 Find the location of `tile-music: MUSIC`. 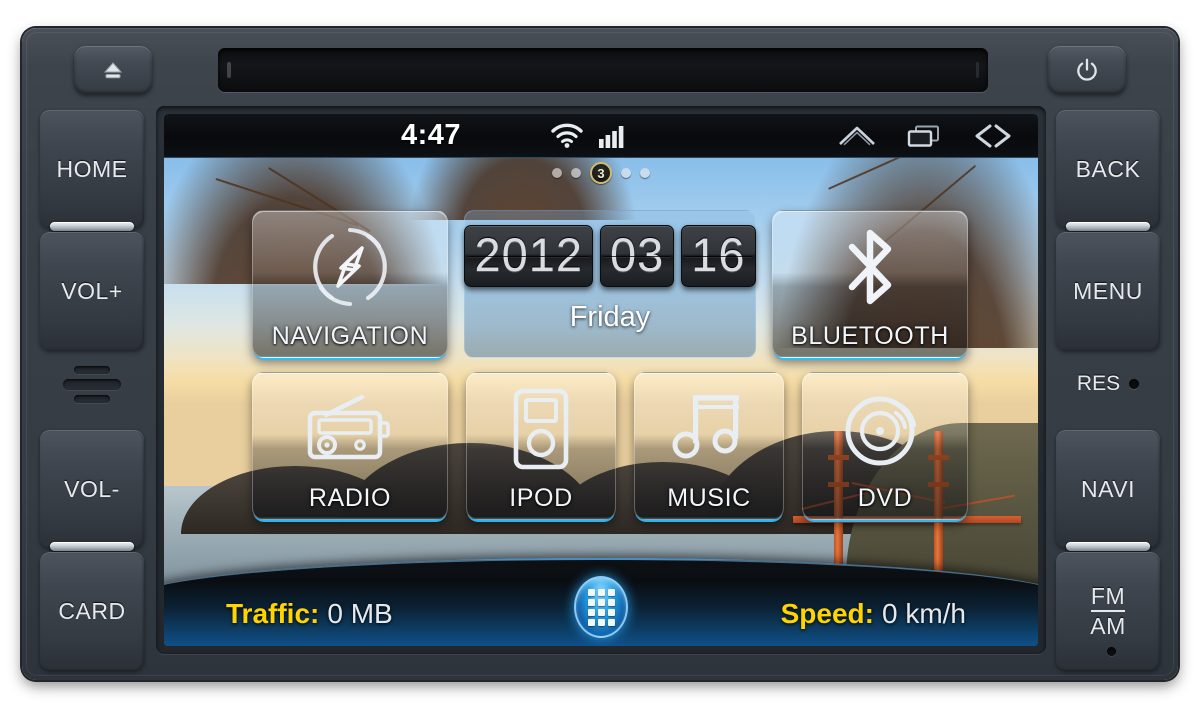

tile-music: MUSIC is located at coordinates (709, 446).